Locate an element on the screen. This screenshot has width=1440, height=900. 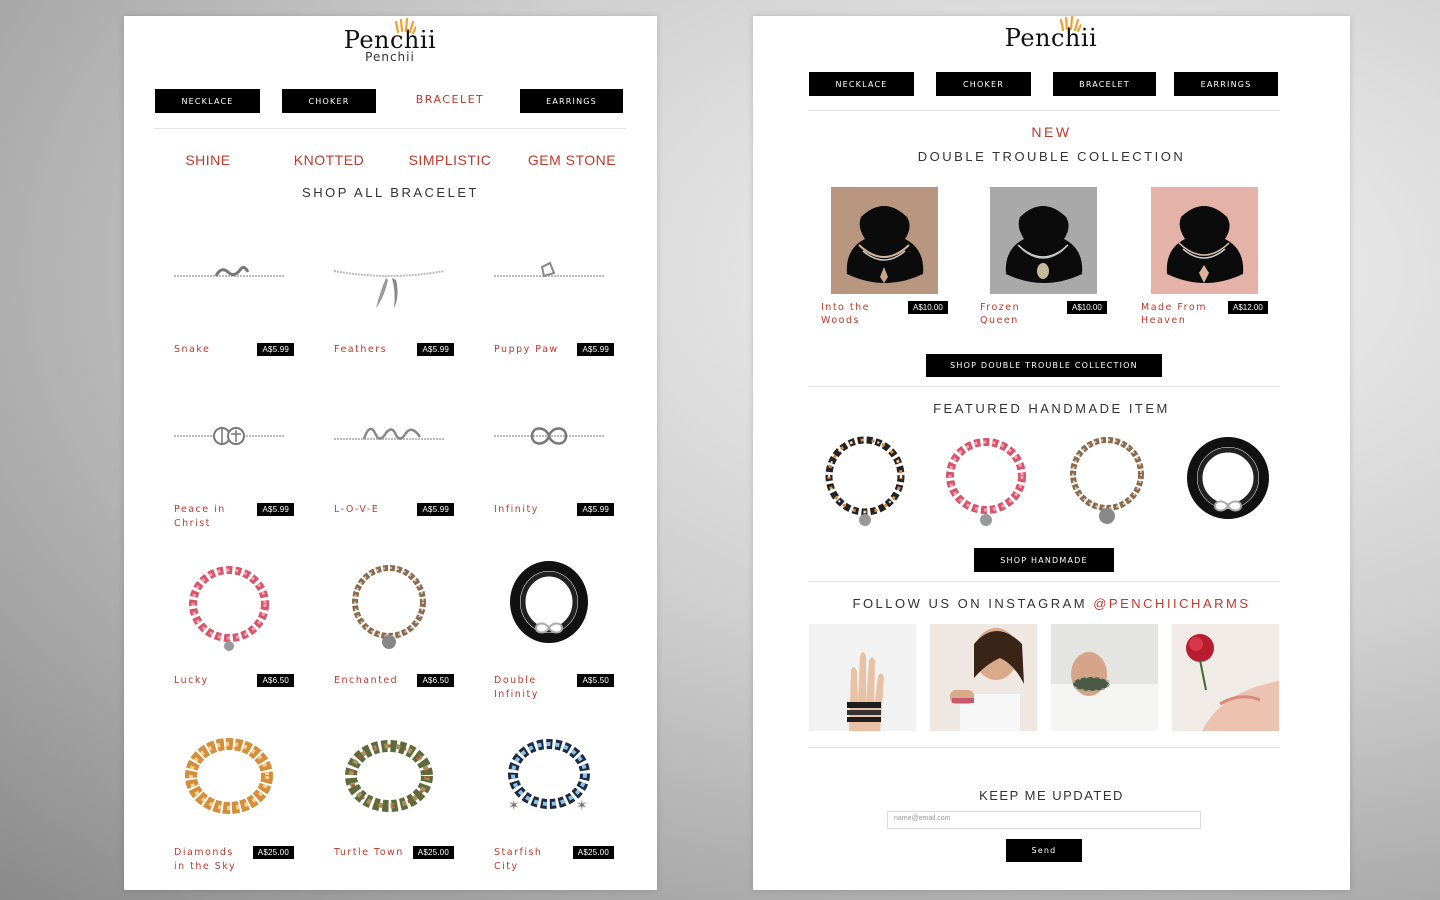
brand-logo: Penchii is located at coordinates (1051, 34).